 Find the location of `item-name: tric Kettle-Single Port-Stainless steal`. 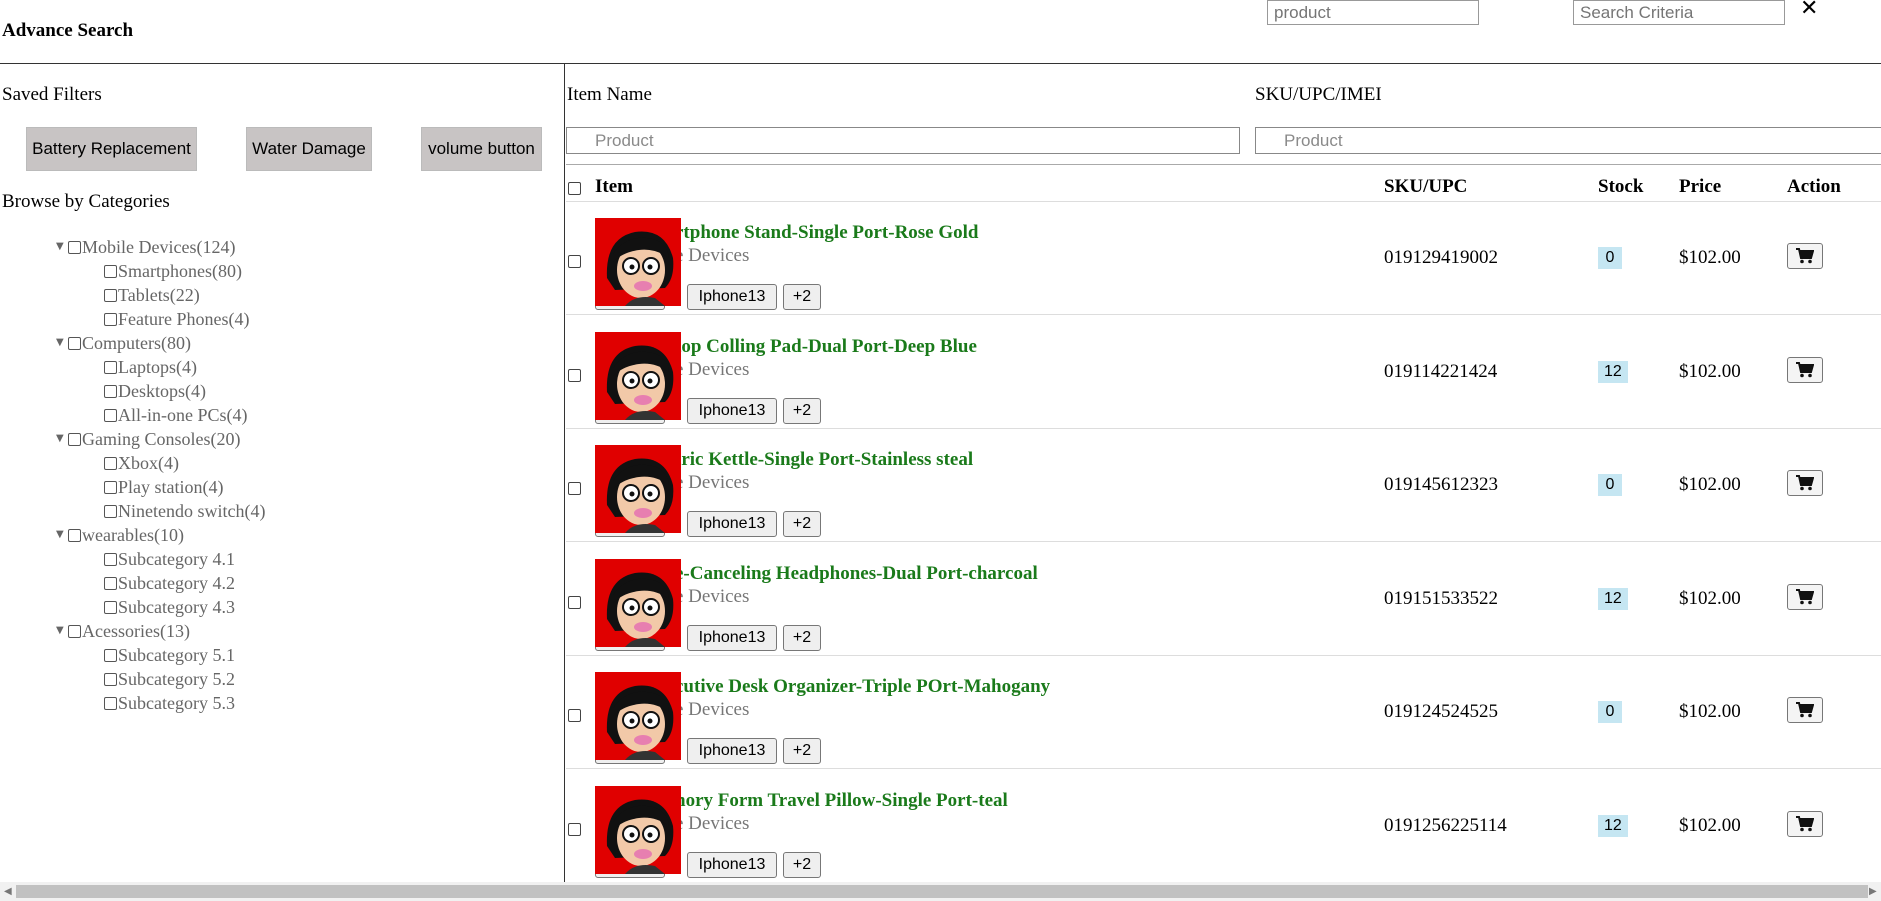

item-name: tric Kettle-Single Port-Stainless steal is located at coordinates (824, 460).